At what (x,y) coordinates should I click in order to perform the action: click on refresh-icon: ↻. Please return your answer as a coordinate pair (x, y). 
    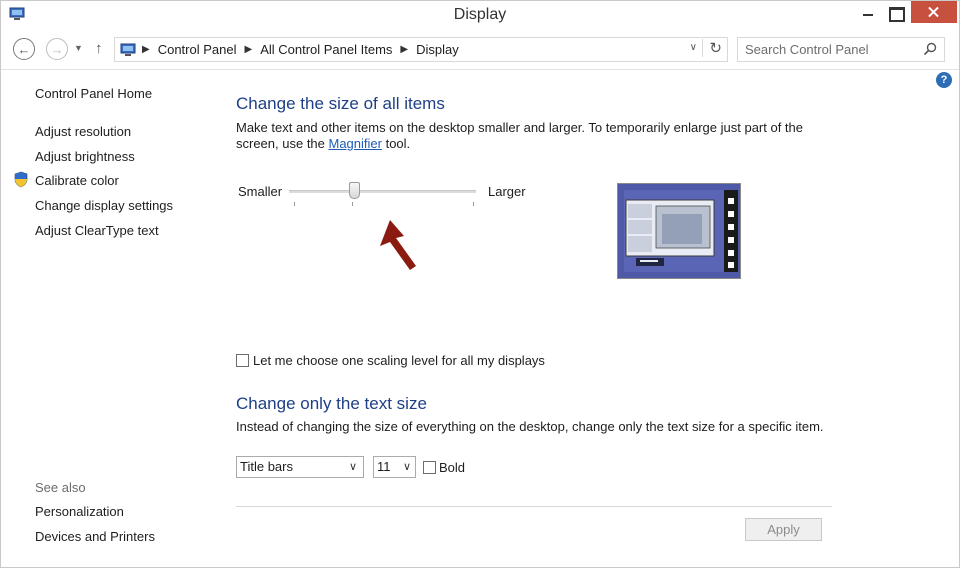
    Looking at the image, I should click on (712, 48).